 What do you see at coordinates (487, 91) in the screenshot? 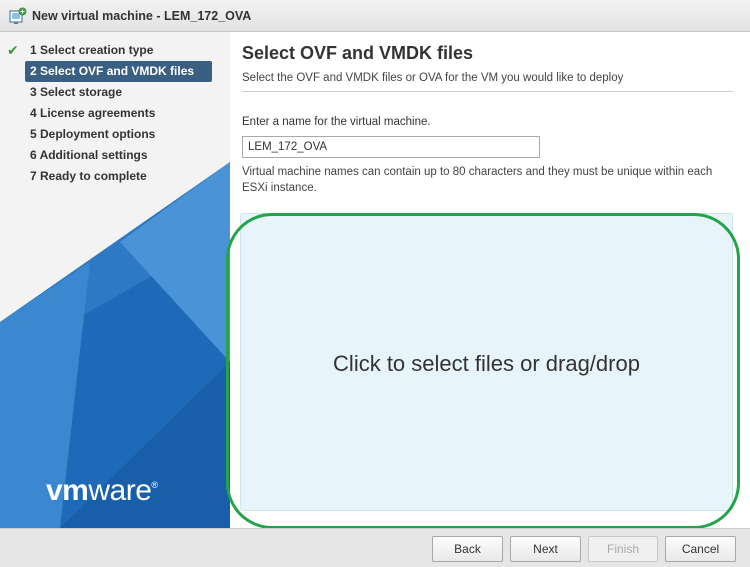
I see `divider` at bounding box center [487, 91].